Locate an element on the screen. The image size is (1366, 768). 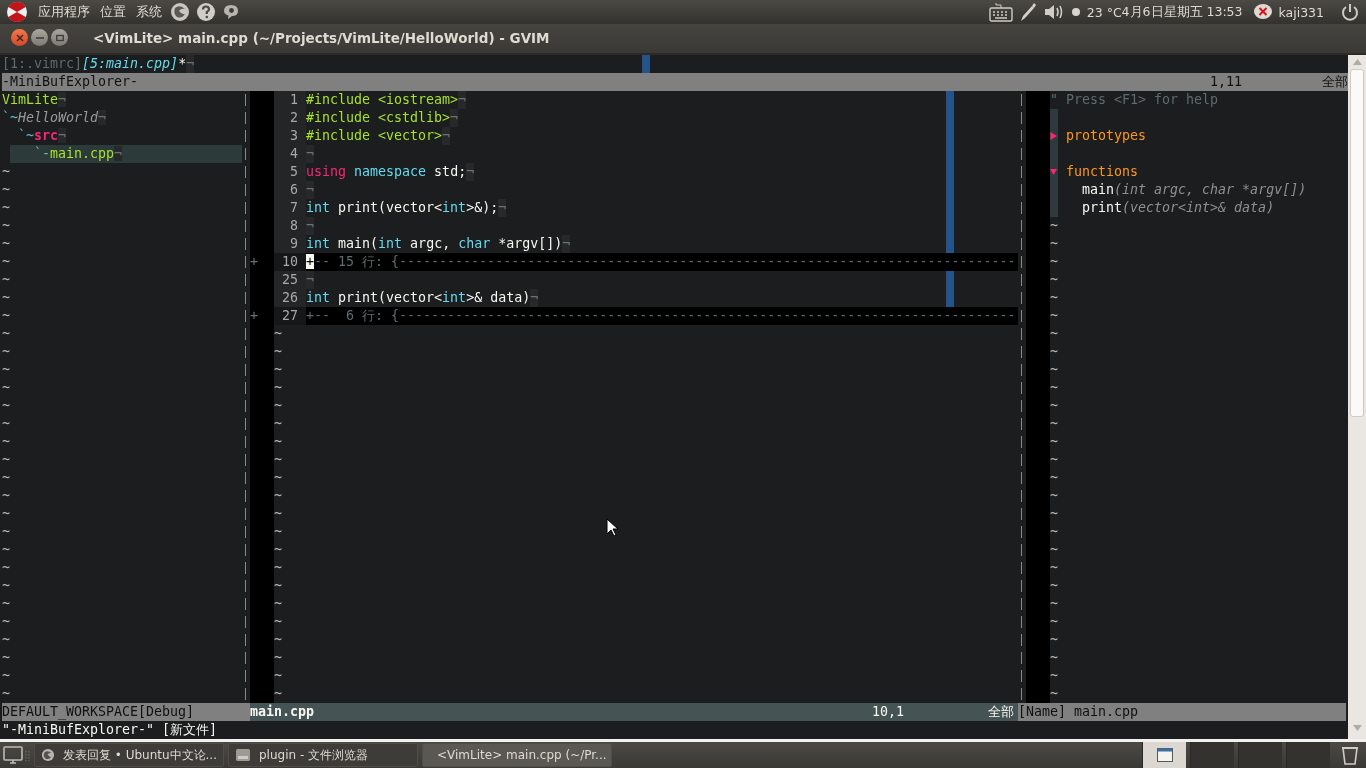
show-desktop-icon is located at coordinates (16, 755).